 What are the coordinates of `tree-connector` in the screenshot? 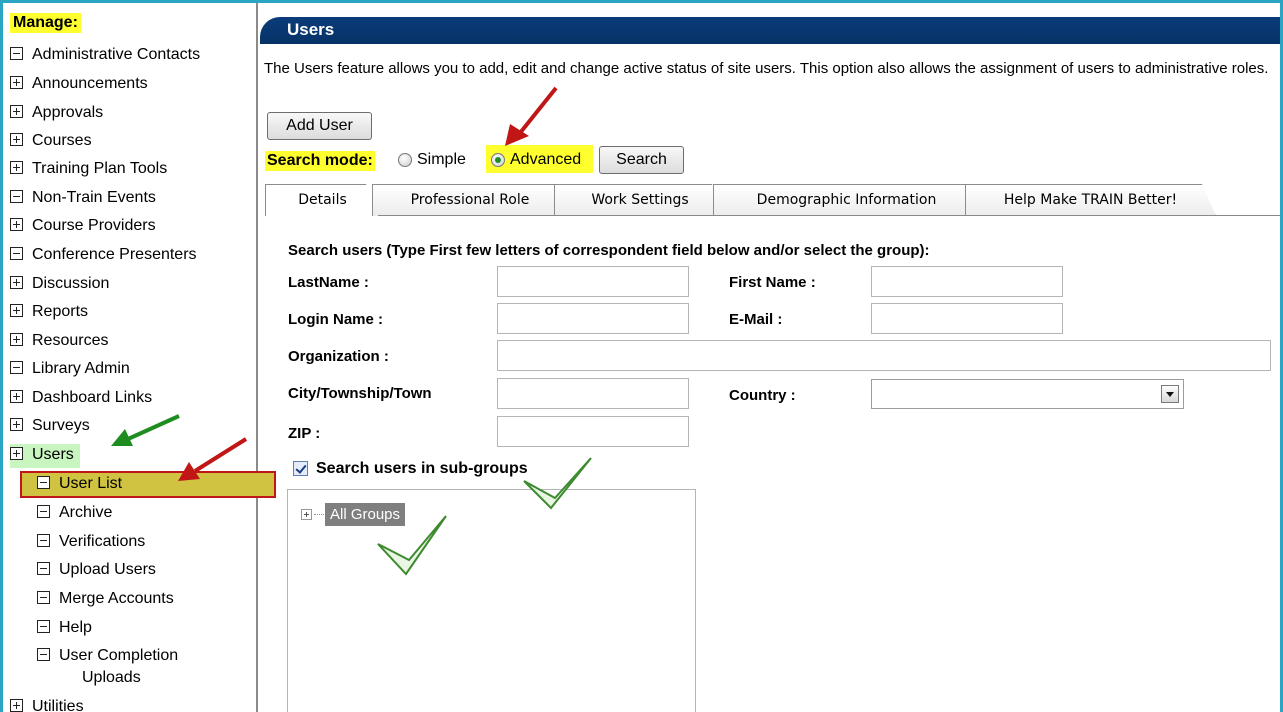 It's located at (319, 514).